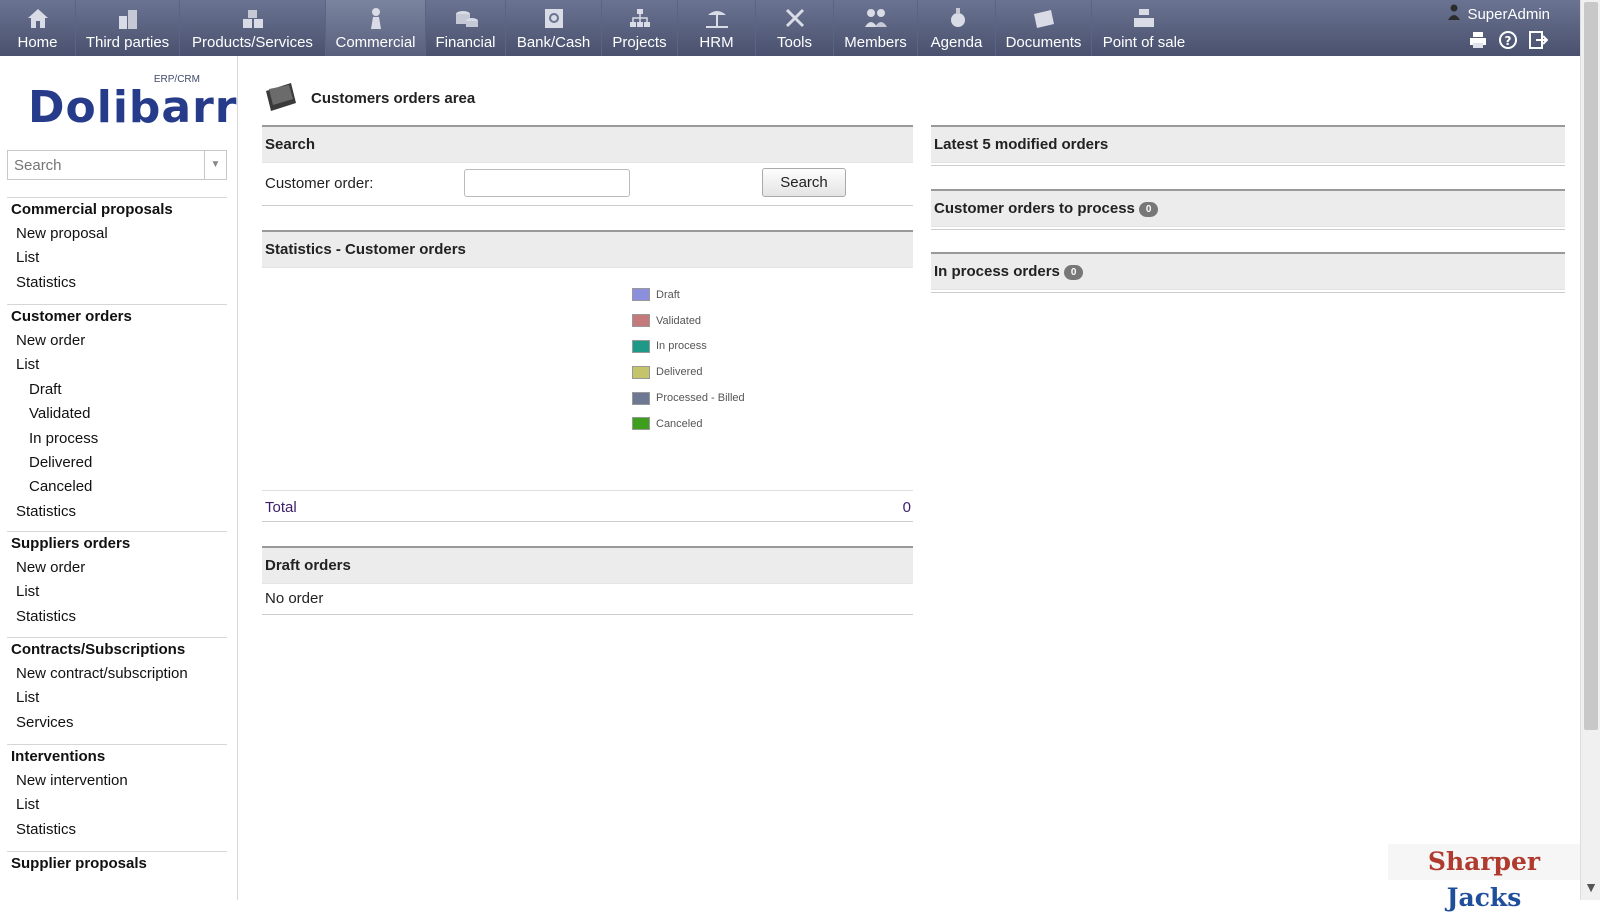 Image resolution: width=1600 pixels, height=916 pixels. Describe the element at coordinates (553, 18) in the screenshot. I see `safe-icon` at that location.